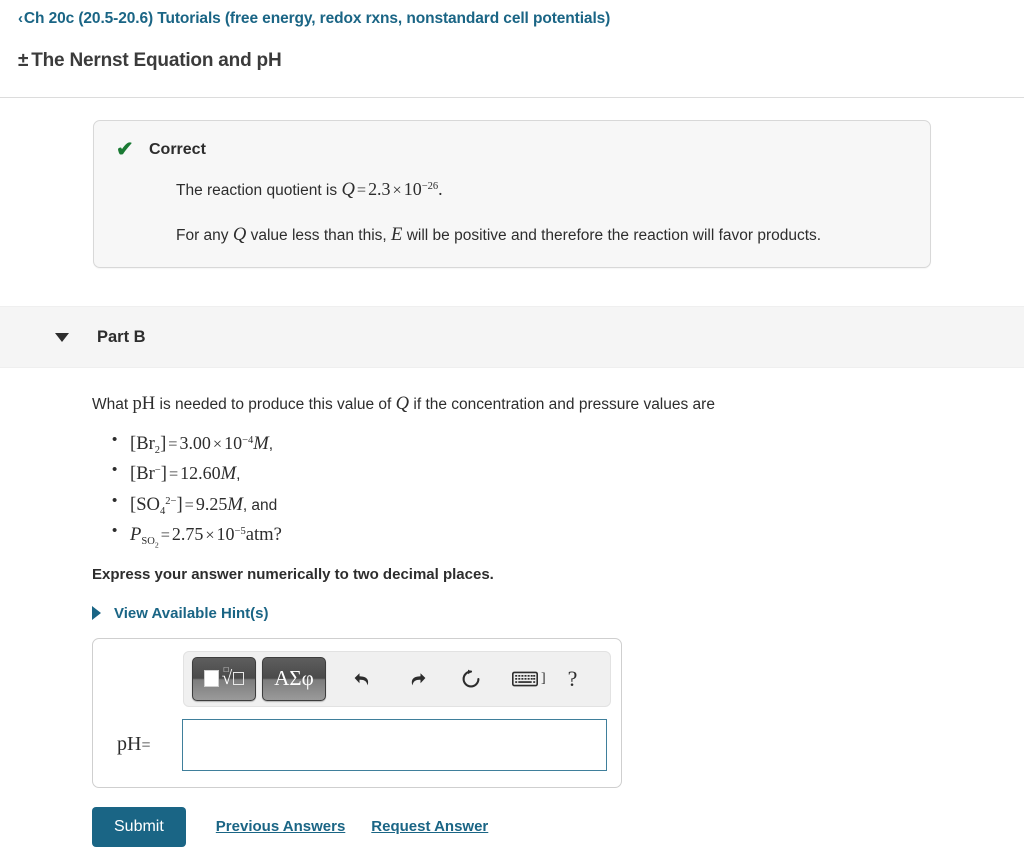  Describe the element at coordinates (543, 678) in the screenshot. I see `keyboard-bracket-label: ]` at that location.